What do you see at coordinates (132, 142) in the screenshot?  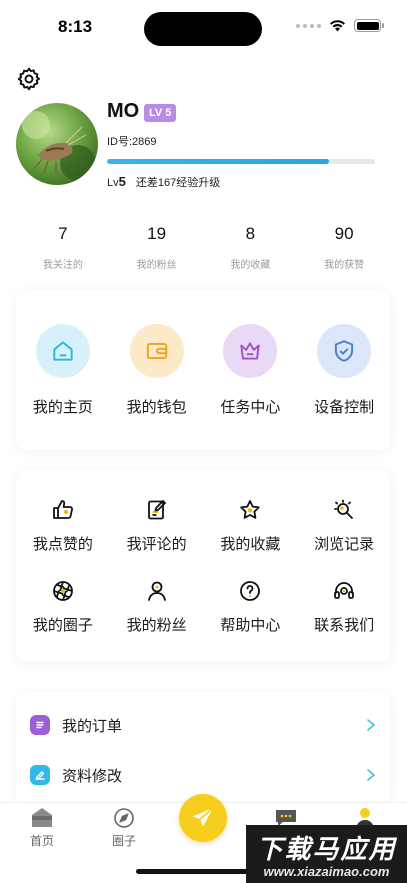 I see `user-id: ID号:2869` at bounding box center [132, 142].